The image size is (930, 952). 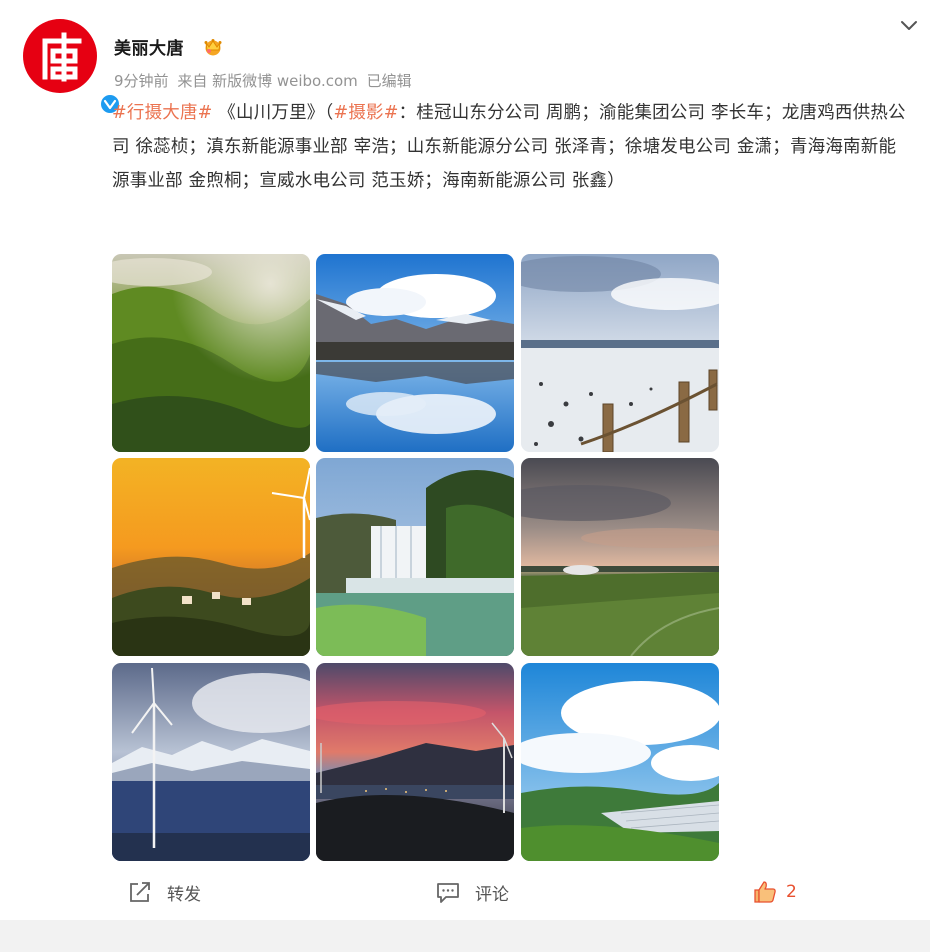 I want to click on comment-label: 评论, so click(x=492, y=894).